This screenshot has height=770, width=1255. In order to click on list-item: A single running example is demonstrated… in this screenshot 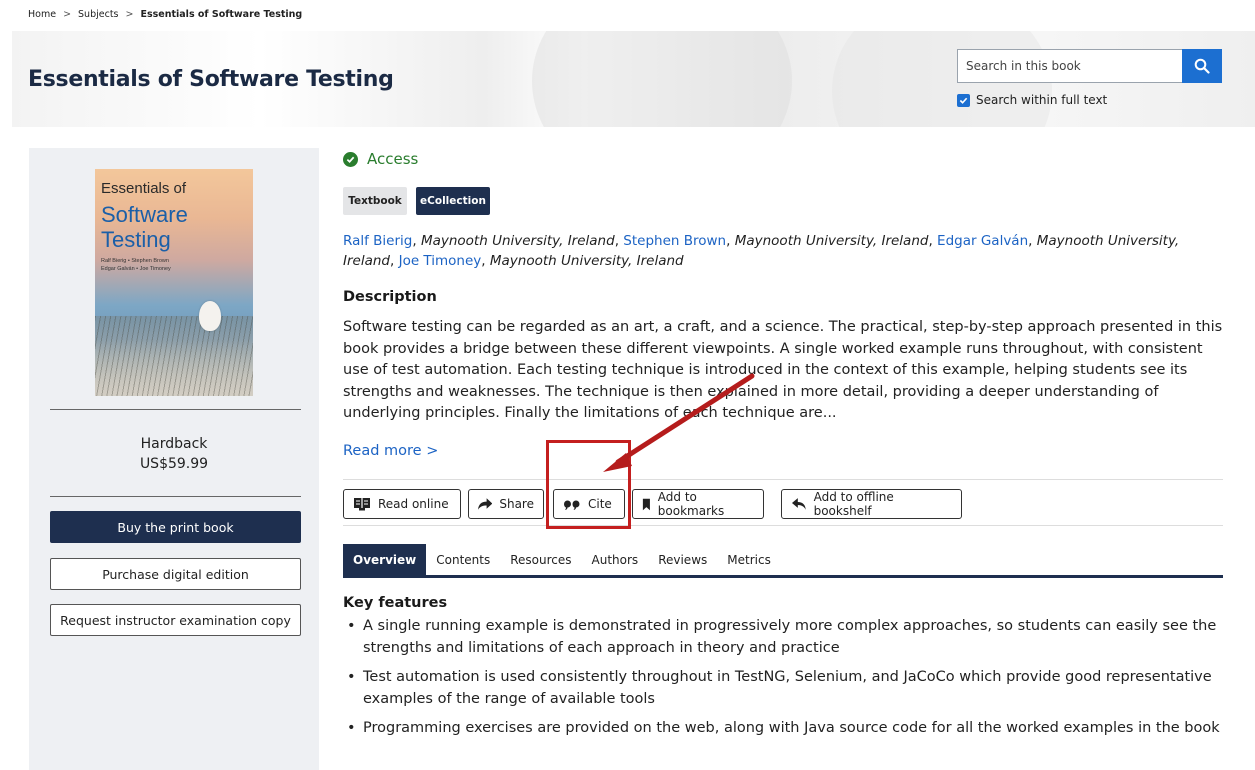, I will do `click(783, 637)`.